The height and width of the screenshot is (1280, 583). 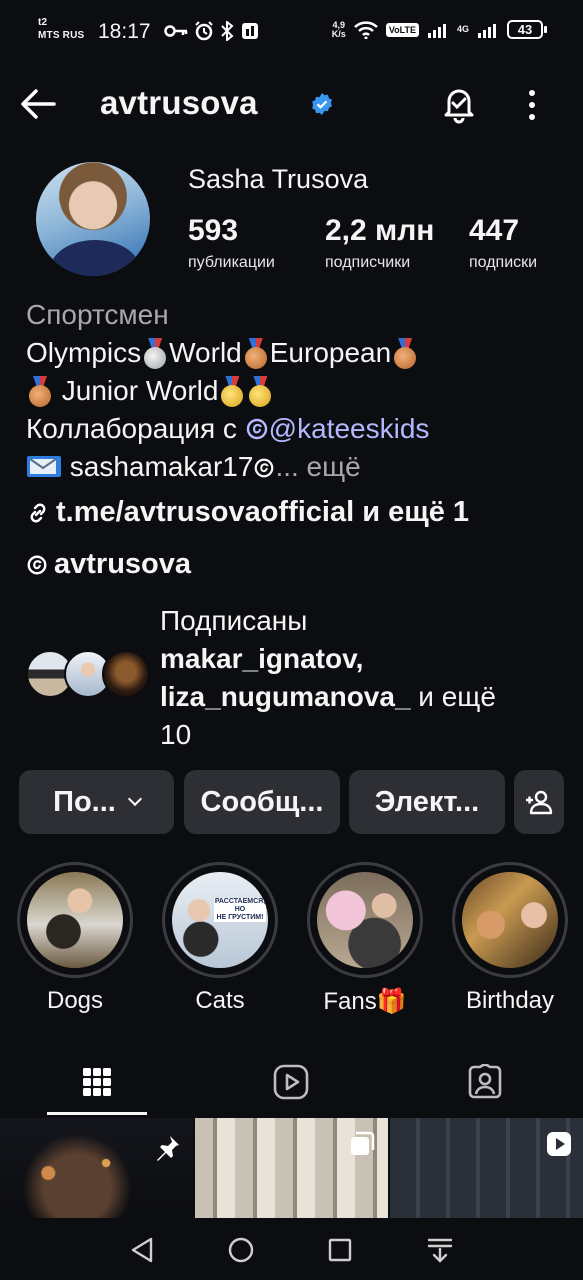 I want to click on system-navigation-bar, so click(x=291, y=1249).